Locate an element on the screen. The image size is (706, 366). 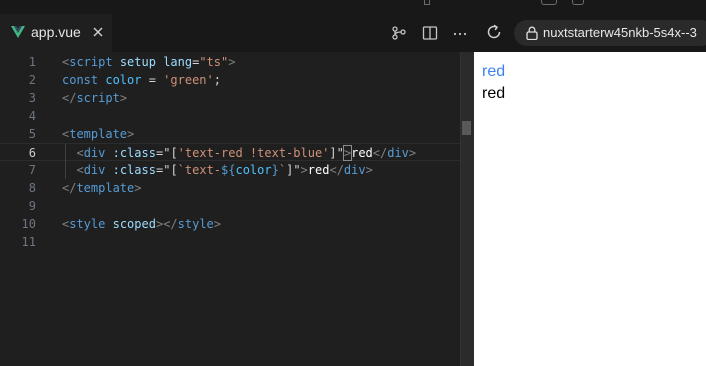
line-number: 2 is located at coordinates (32, 80).